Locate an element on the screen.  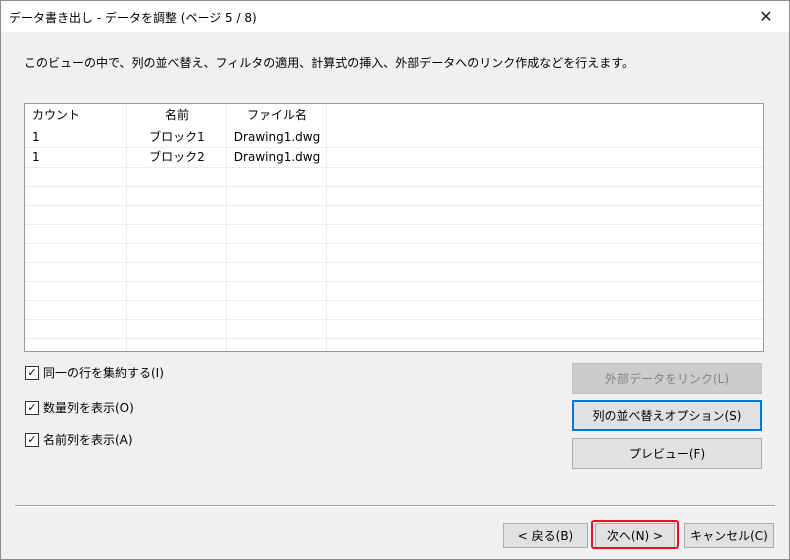
close-icon: ✕ is located at coordinates (766, 16).